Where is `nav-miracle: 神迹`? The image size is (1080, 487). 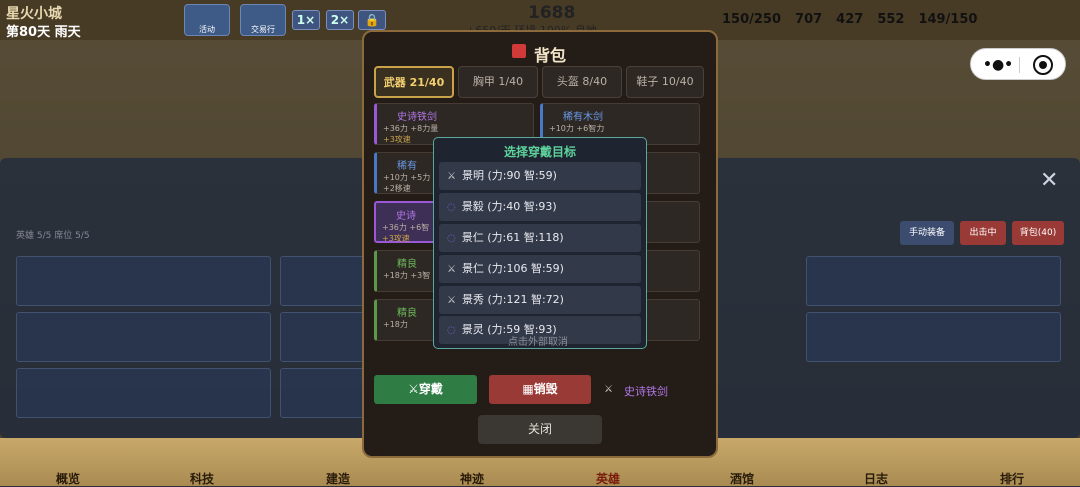
nav-miracle: 神迹 is located at coordinates (472, 478).